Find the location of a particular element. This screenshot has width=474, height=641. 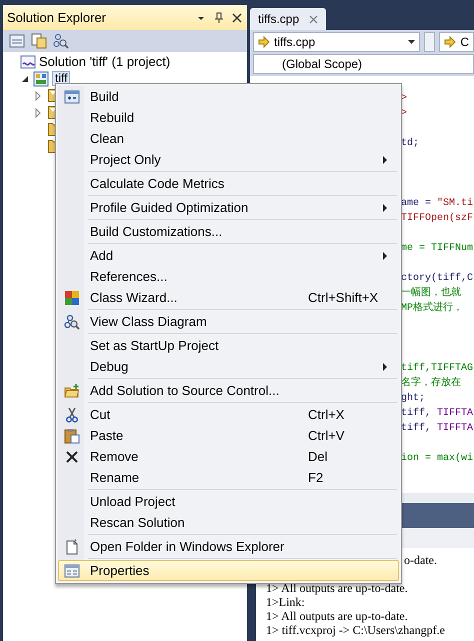

code-line: tiff,TIFFTAG is located at coordinates (437, 369).